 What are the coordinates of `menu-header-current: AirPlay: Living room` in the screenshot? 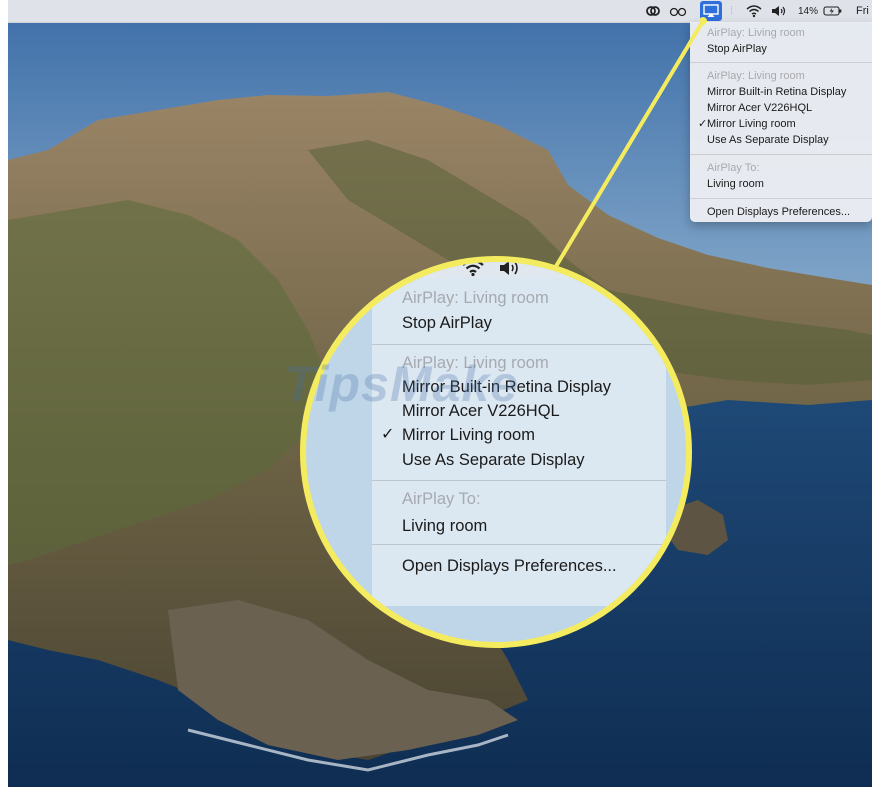 It's located at (475, 298).